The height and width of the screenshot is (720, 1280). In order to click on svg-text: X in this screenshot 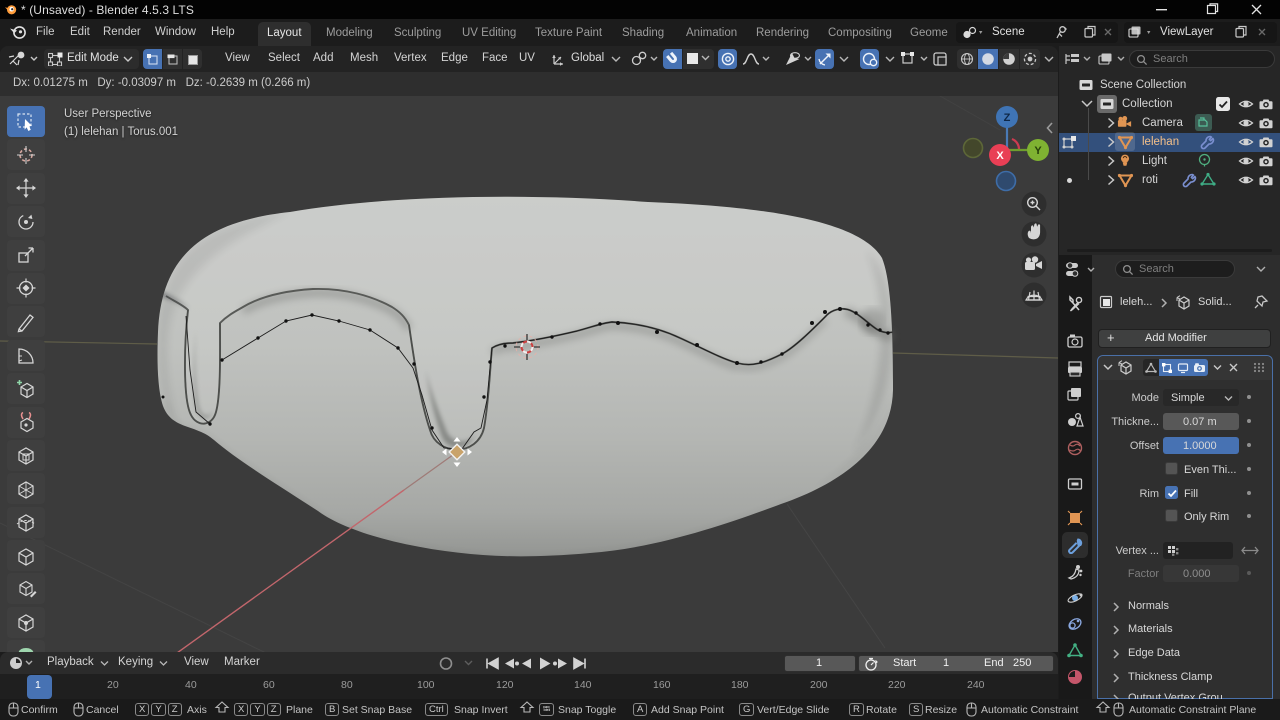, I will do `click(1000, 156)`.